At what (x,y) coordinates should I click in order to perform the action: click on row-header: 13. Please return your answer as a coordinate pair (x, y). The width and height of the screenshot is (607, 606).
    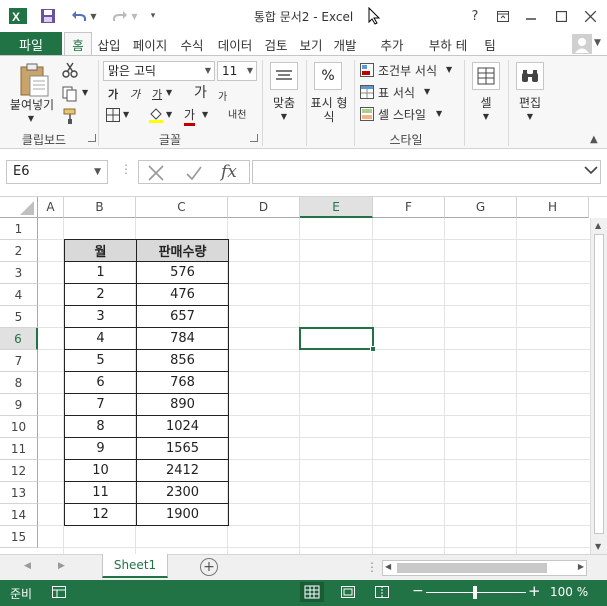
    Looking at the image, I should click on (19, 493).